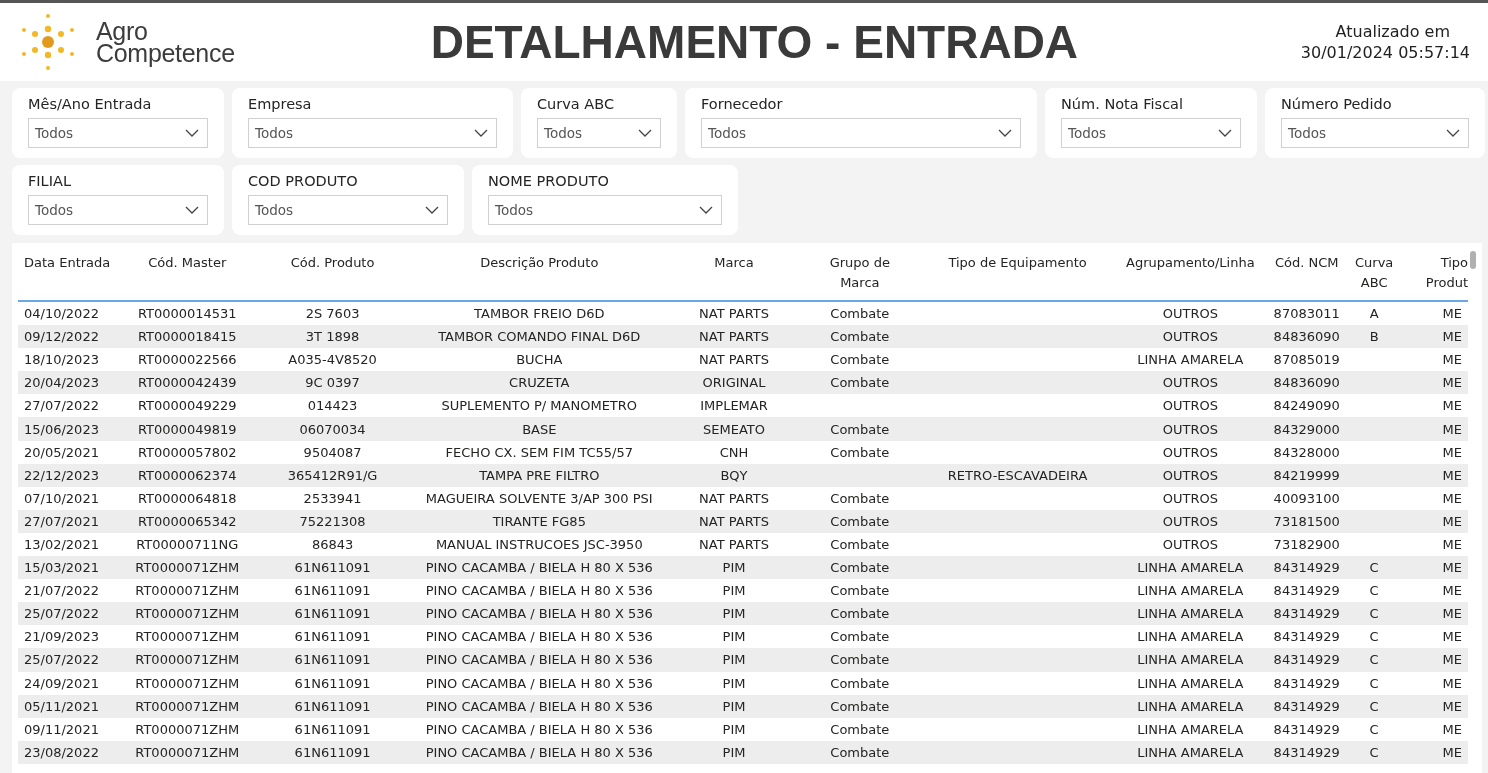  Describe the element at coordinates (187, 406) in the screenshot. I see `table-cell: RT0000049229` at that location.